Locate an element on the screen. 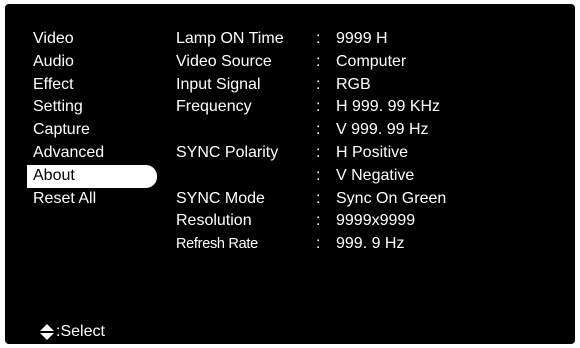 The image size is (580, 348). info-value: RGB is located at coordinates (353, 84).